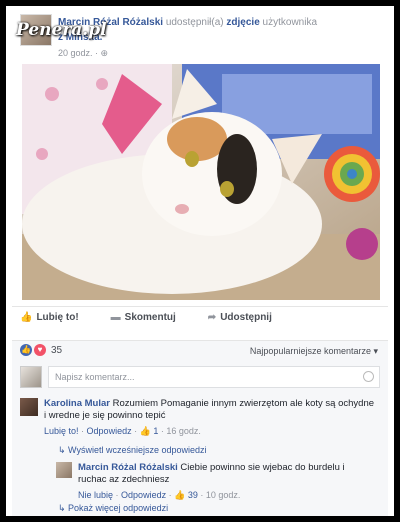 This screenshot has height=522, width=400. What do you see at coordinates (64, 470) in the screenshot?
I see `replier-avatar` at bounding box center [64, 470].